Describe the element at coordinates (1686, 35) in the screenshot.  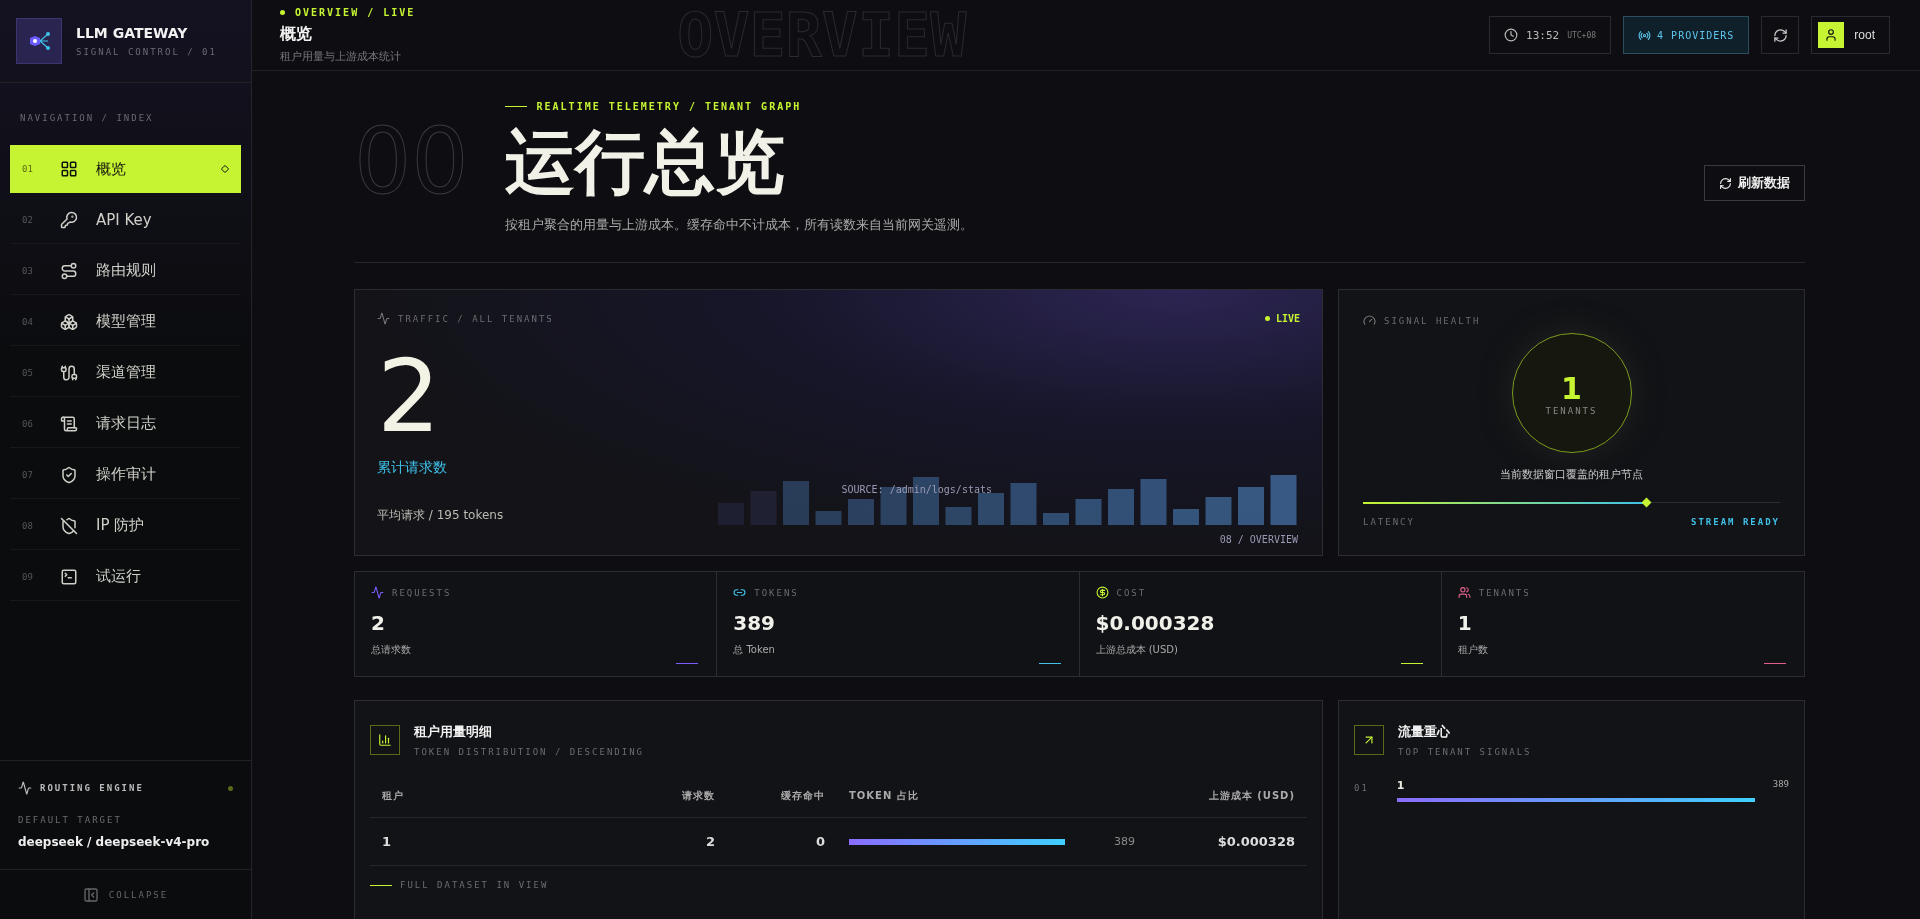
I see `providers-button: 4 PROVIDERS` at that location.